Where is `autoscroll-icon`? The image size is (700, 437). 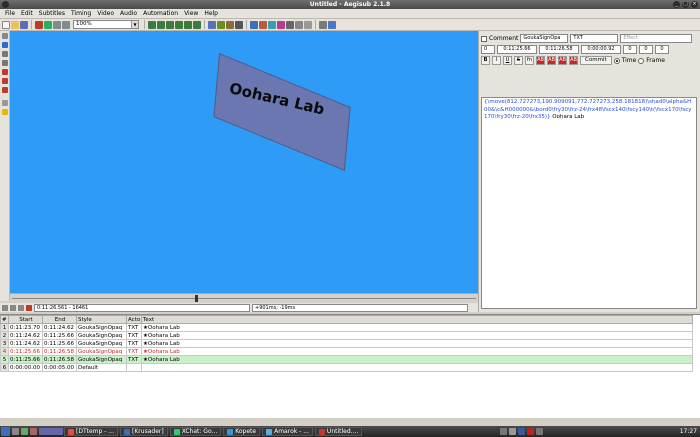 autoscroll-icon is located at coordinates (29, 307).